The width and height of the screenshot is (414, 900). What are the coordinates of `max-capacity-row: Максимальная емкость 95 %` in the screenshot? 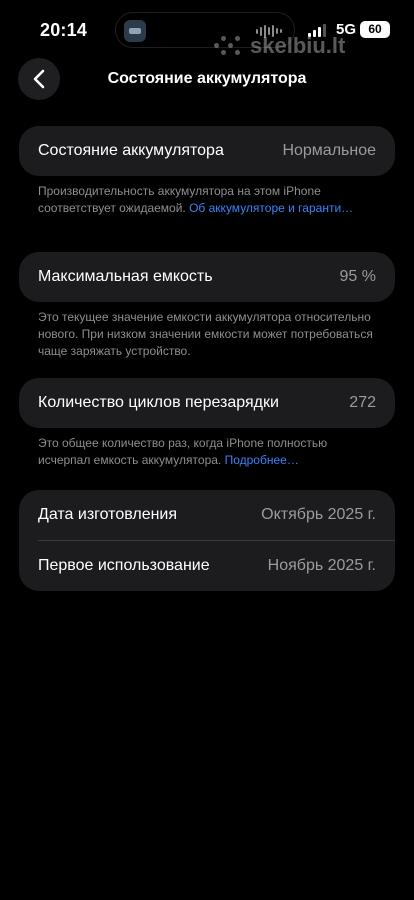 It's located at (207, 277).